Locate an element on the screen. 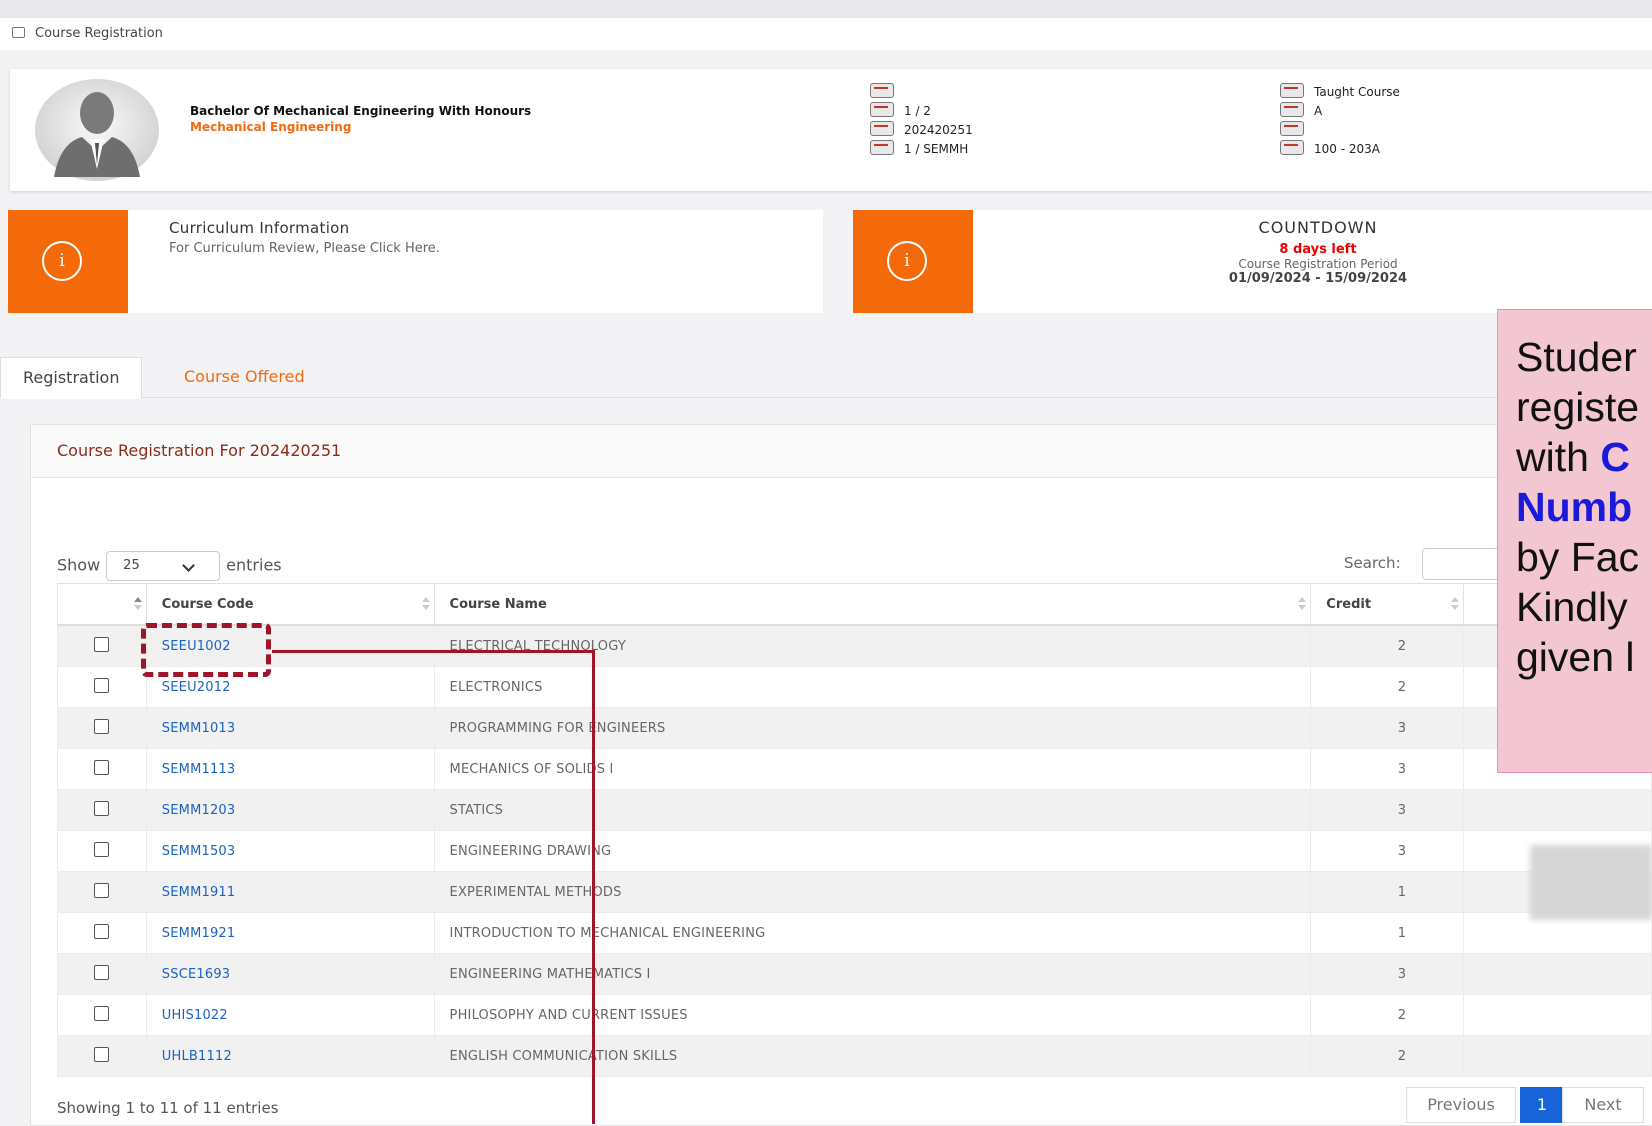 The image size is (1652, 1126). faculty-name: Mechanical Engineering is located at coordinates (271, 127).